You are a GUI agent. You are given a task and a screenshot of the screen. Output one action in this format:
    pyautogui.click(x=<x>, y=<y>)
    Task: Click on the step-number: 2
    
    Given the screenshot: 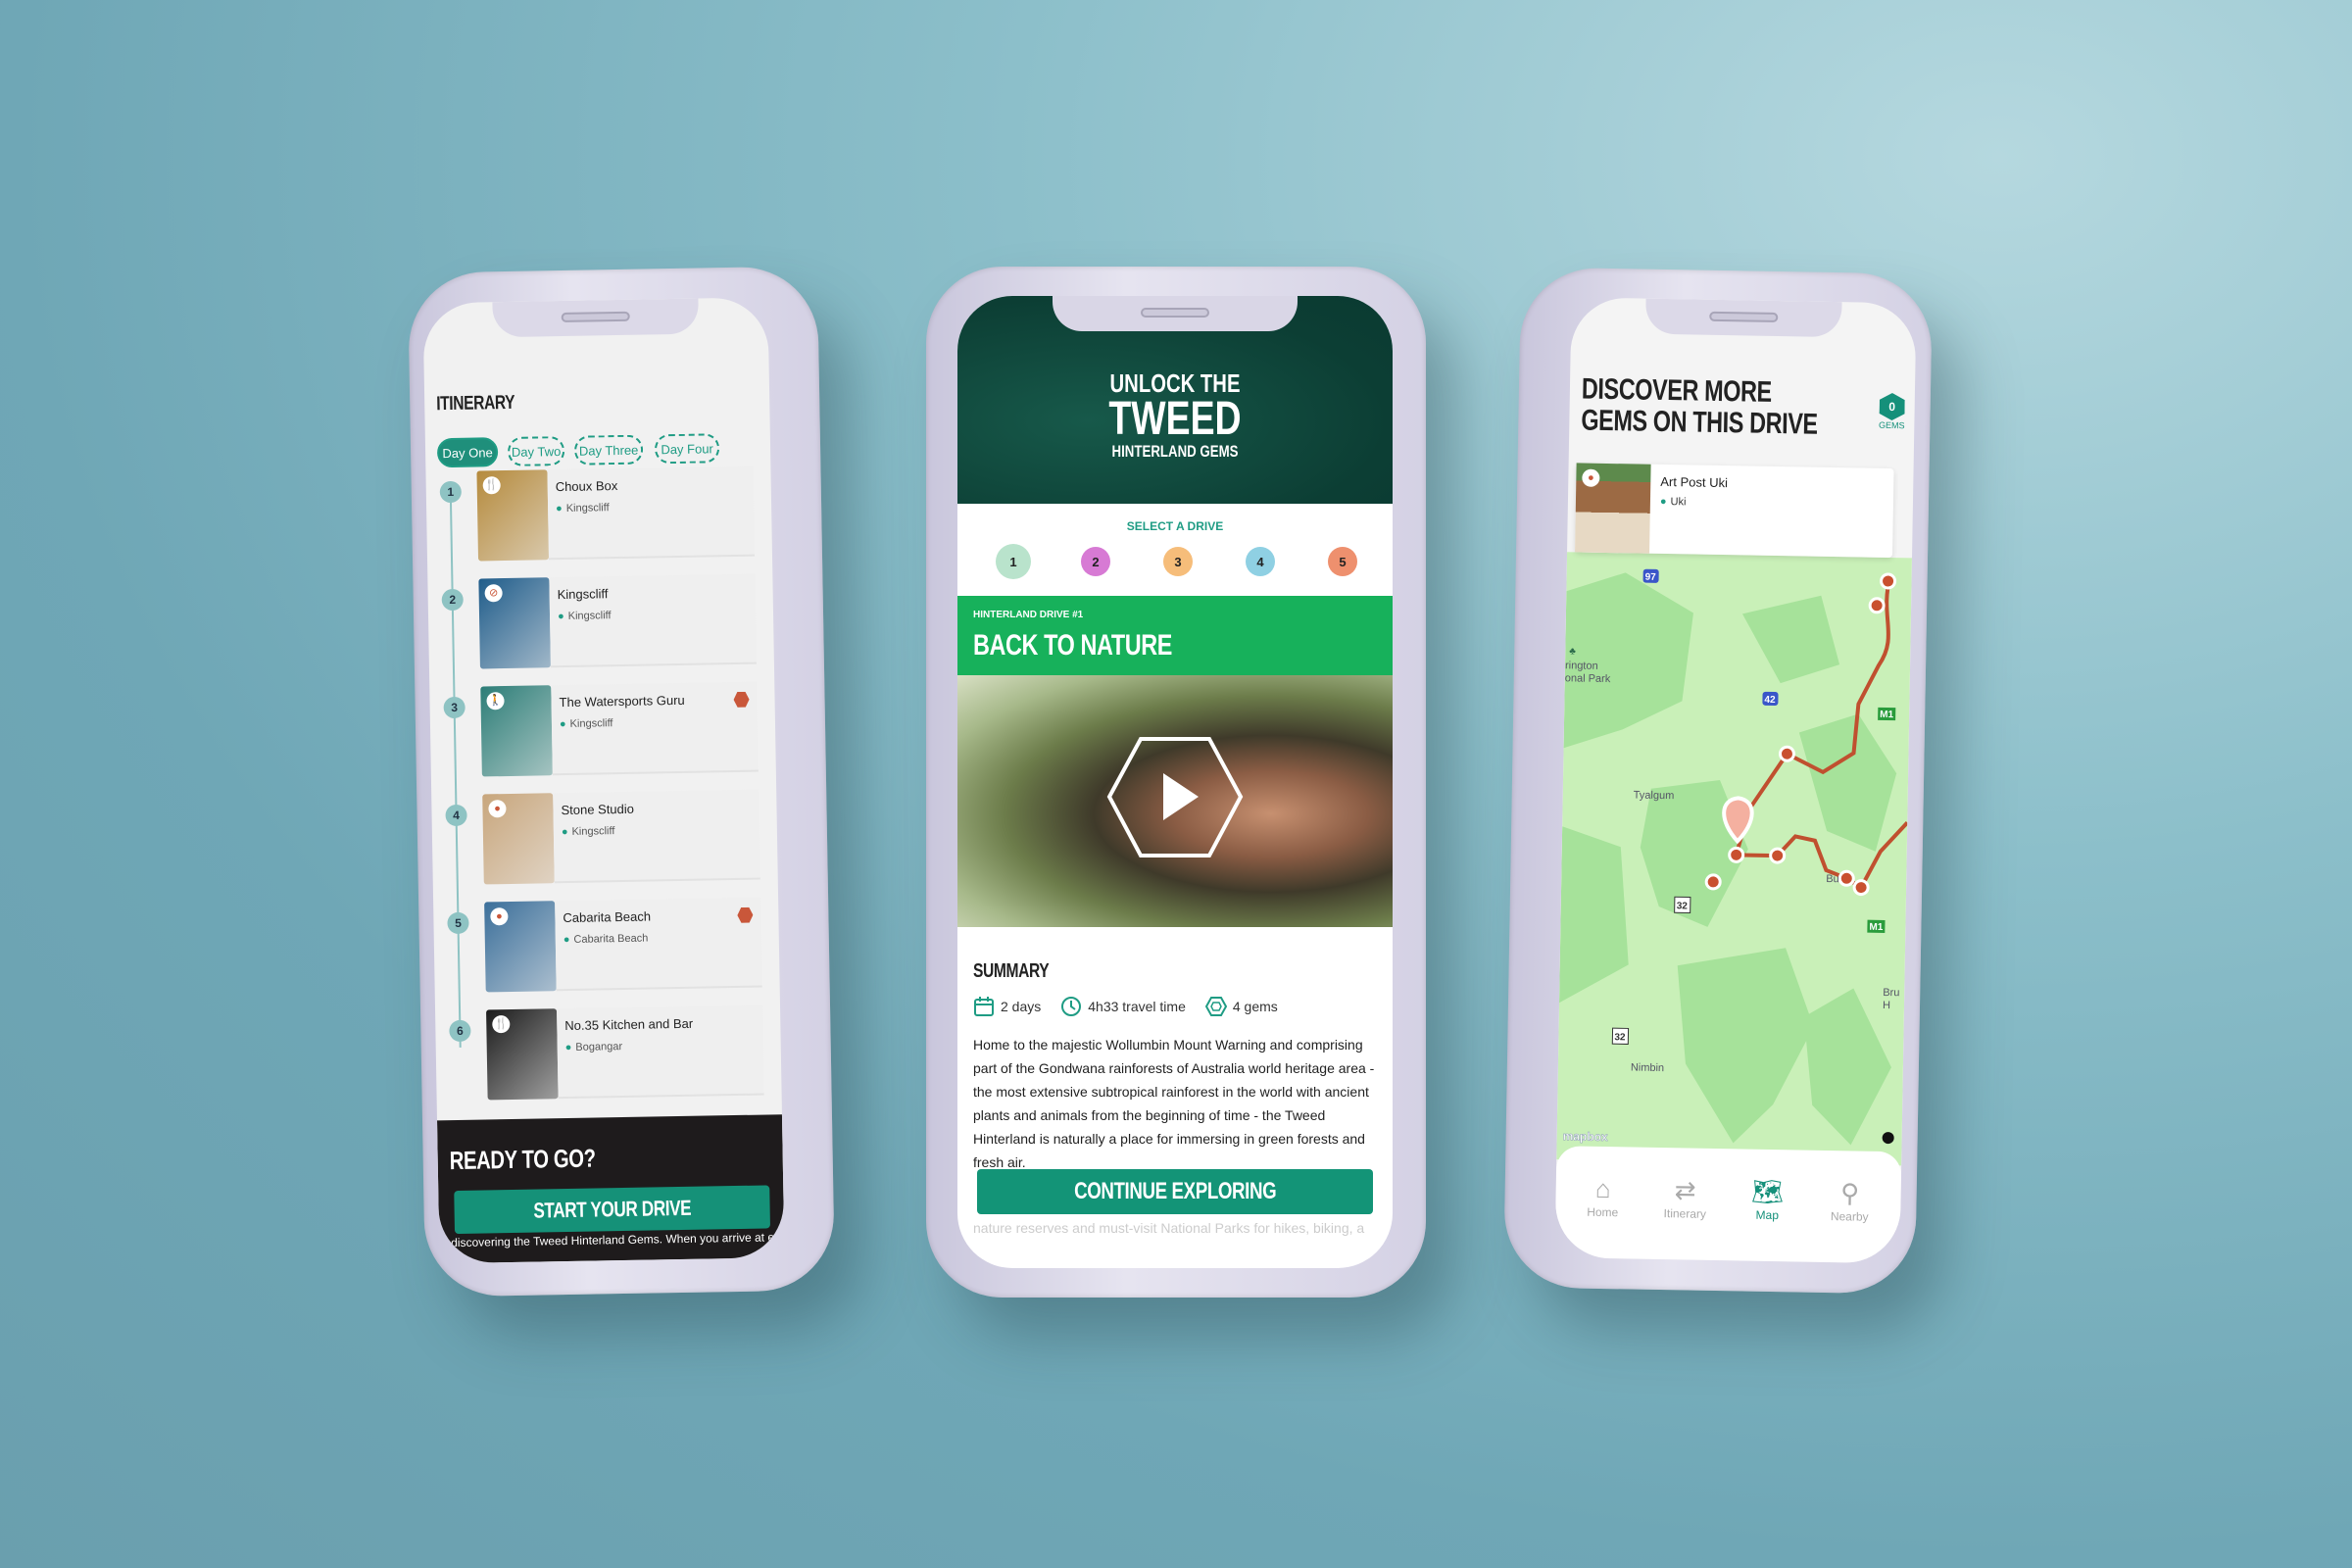 What is the action you would take?
    pyautogui.click(x=452, y=600)
    